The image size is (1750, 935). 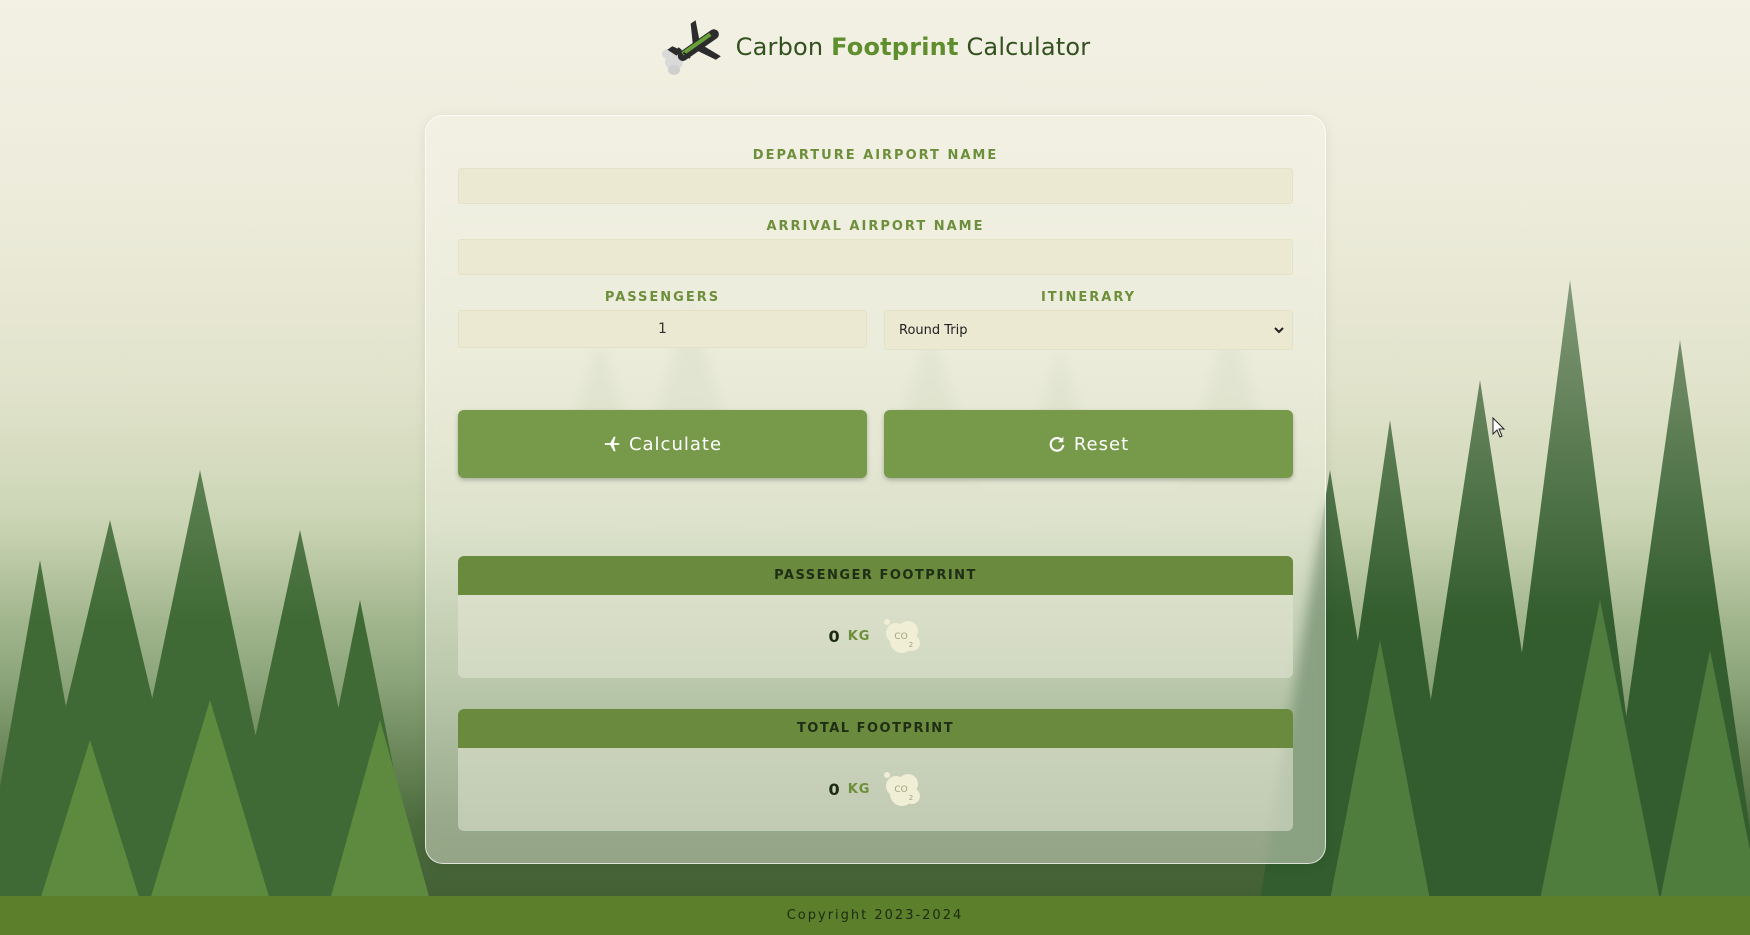 I want to click on total-footprint-body: 0 KG CO 2, so click(x=875, y=789).